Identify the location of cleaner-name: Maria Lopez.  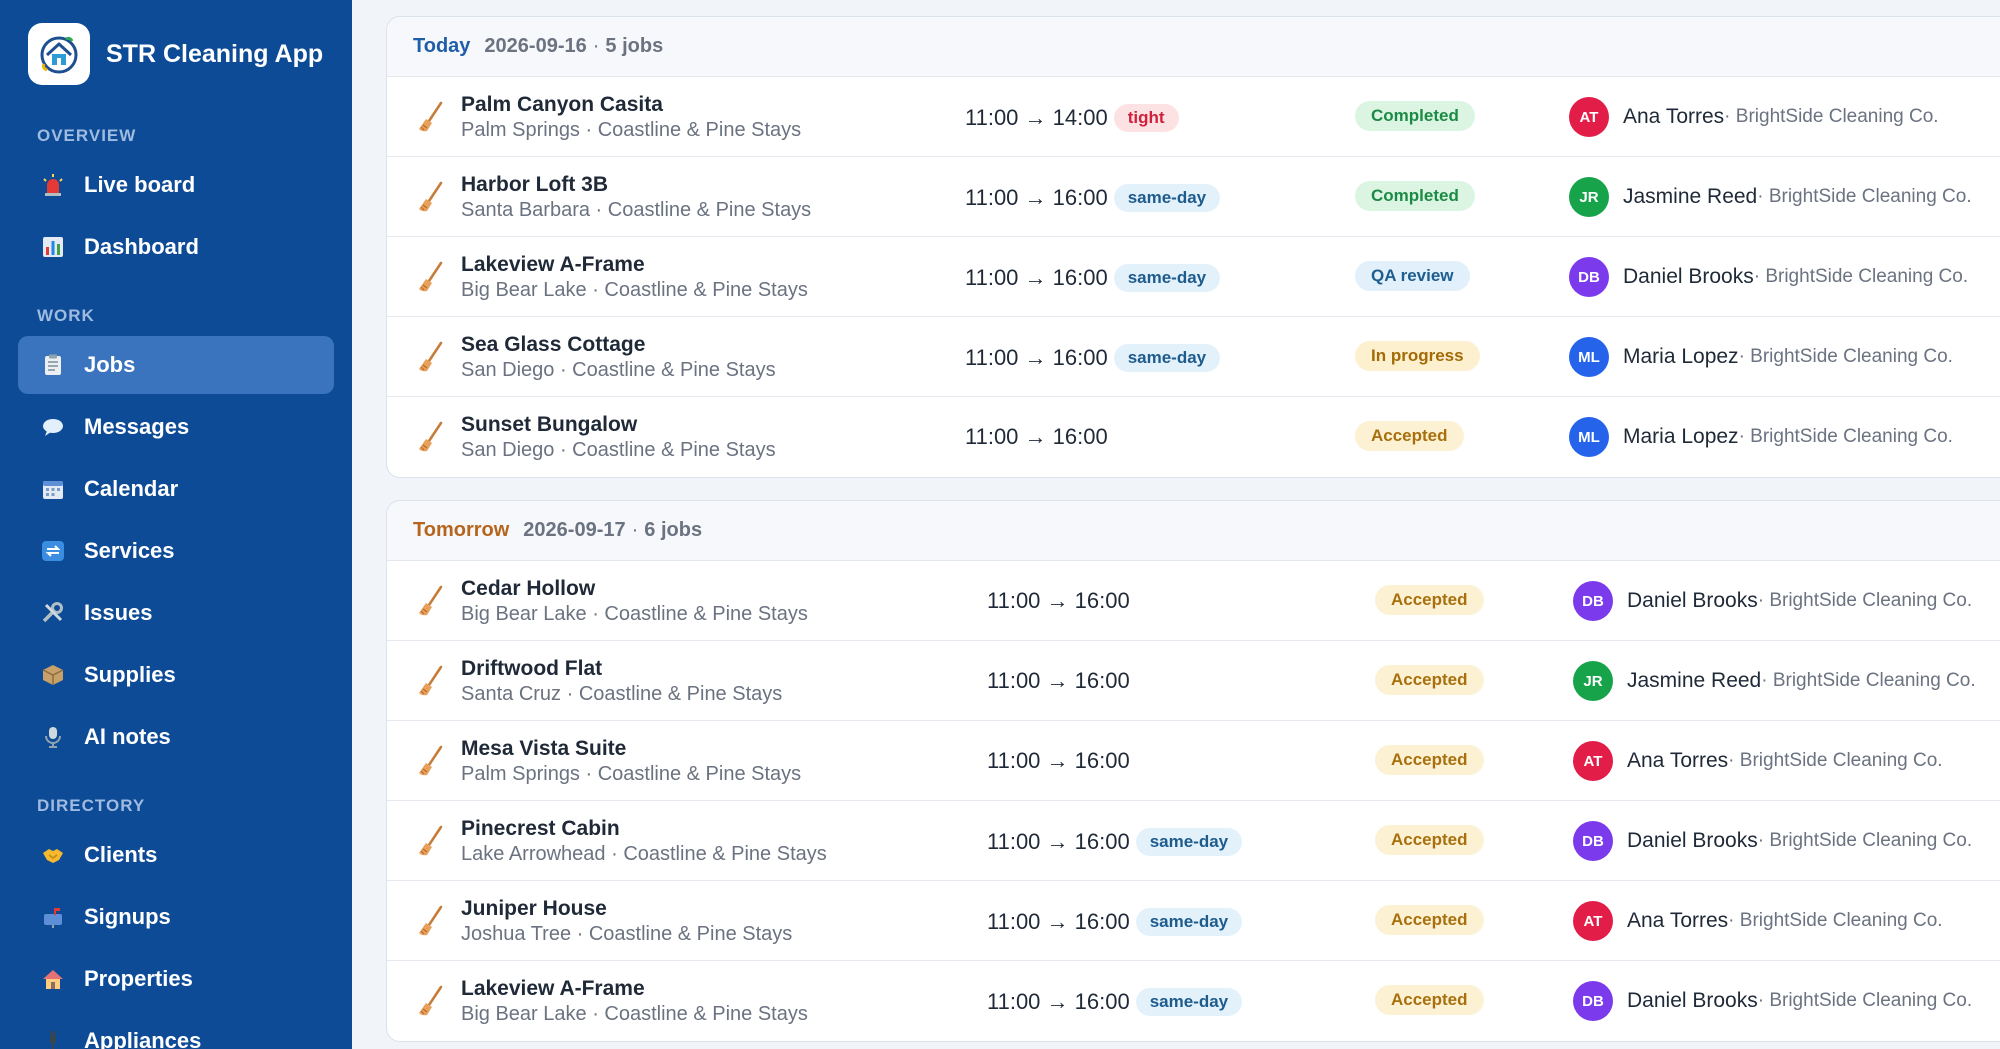
(1681, 436).